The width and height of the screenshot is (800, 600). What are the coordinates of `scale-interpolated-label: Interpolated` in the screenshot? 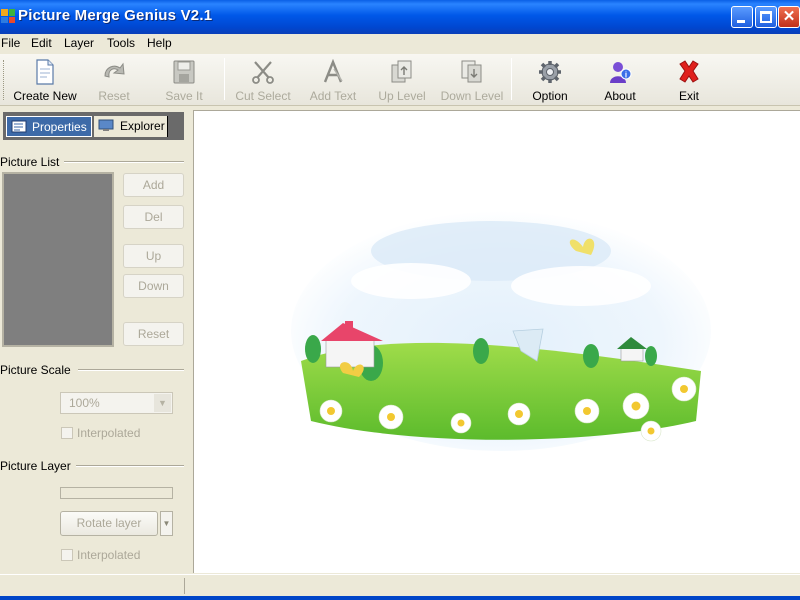 It's located at (109, 433).